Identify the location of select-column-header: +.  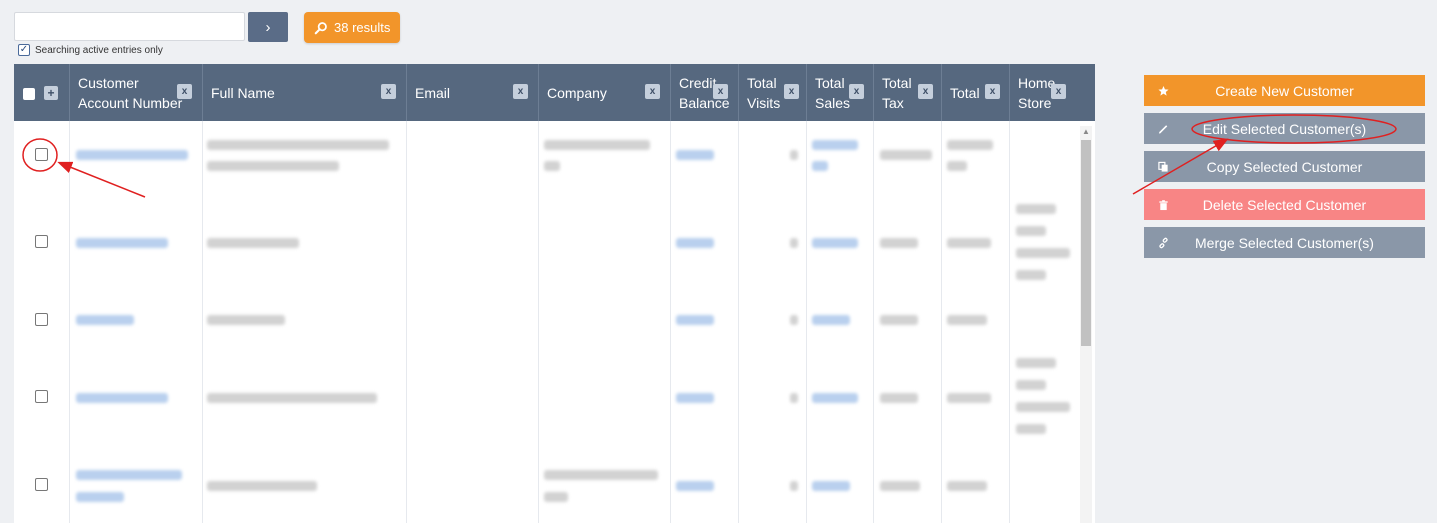
(42, 92).